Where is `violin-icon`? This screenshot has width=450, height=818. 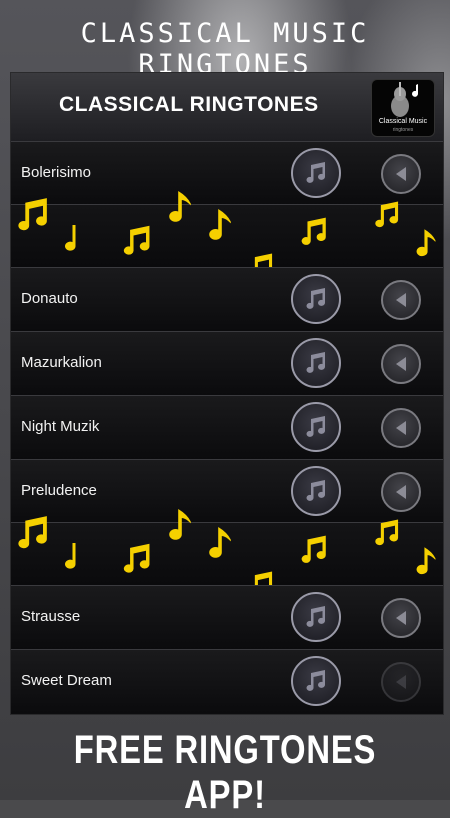 violin-icon is located at coordinates (404, 99).